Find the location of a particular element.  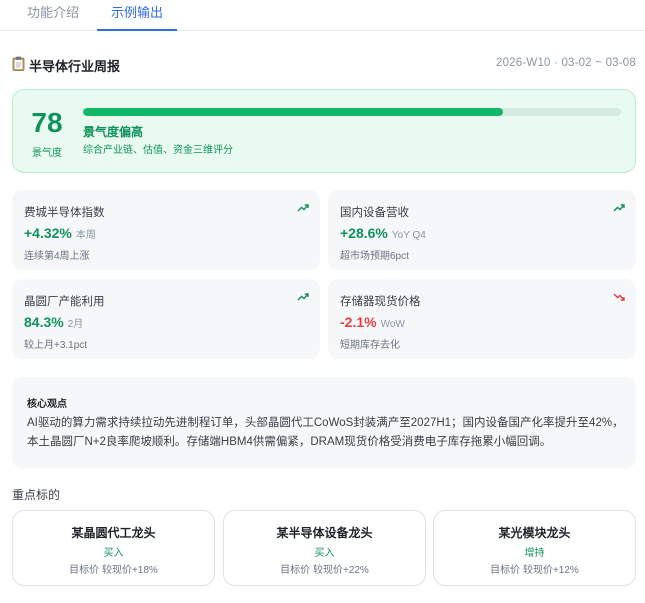

tab-feature-intro: 功能介绍 is located at coordinates (53, 17).